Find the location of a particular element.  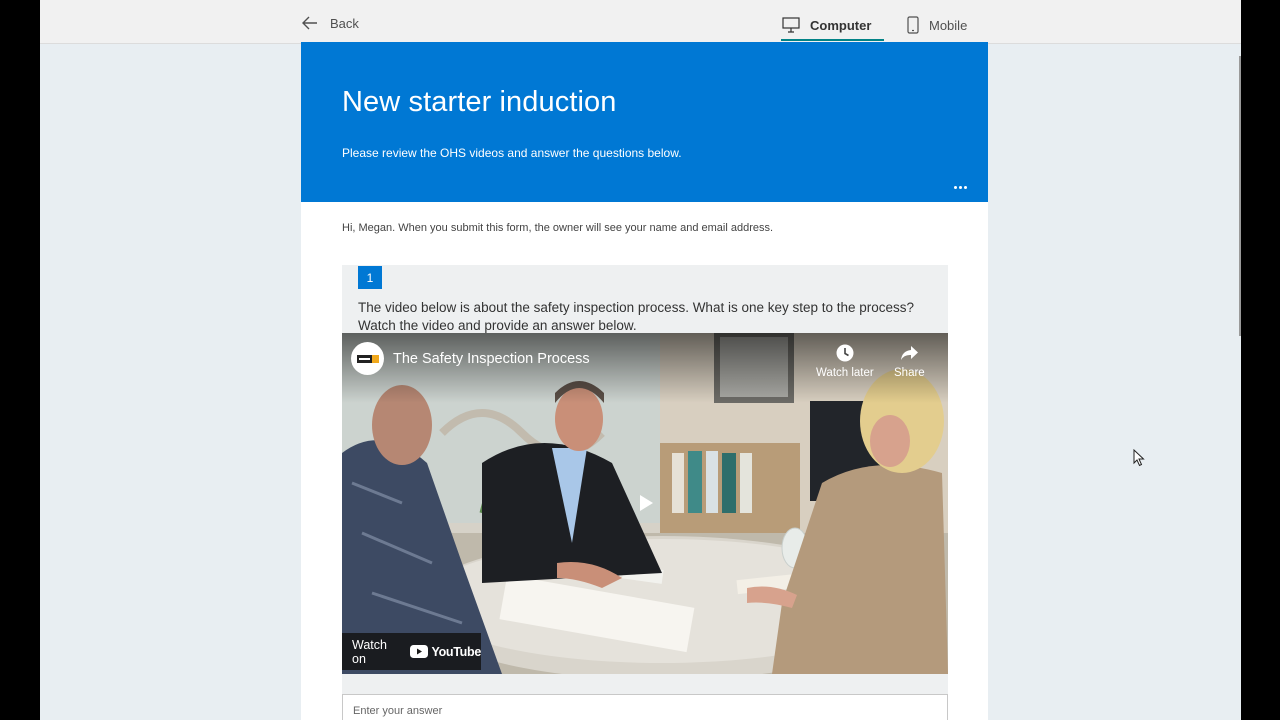

back-arrow-icon is located at coordinates (309, 23).